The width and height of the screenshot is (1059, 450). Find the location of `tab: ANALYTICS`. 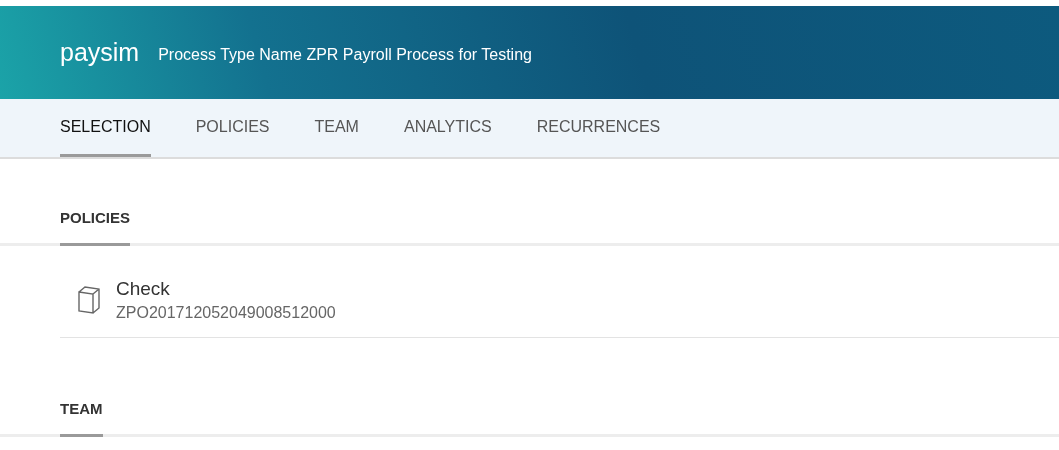

tab: ANALYTICS is located at coordinates (447, 128).